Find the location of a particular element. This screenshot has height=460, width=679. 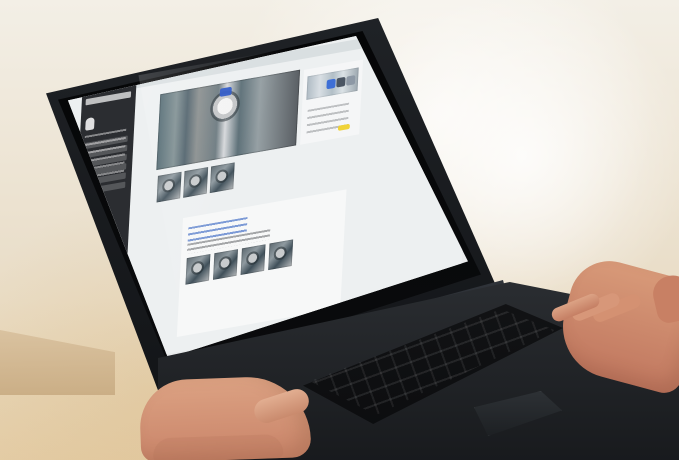

thumbnail-row is located at coordinates (196, 182).